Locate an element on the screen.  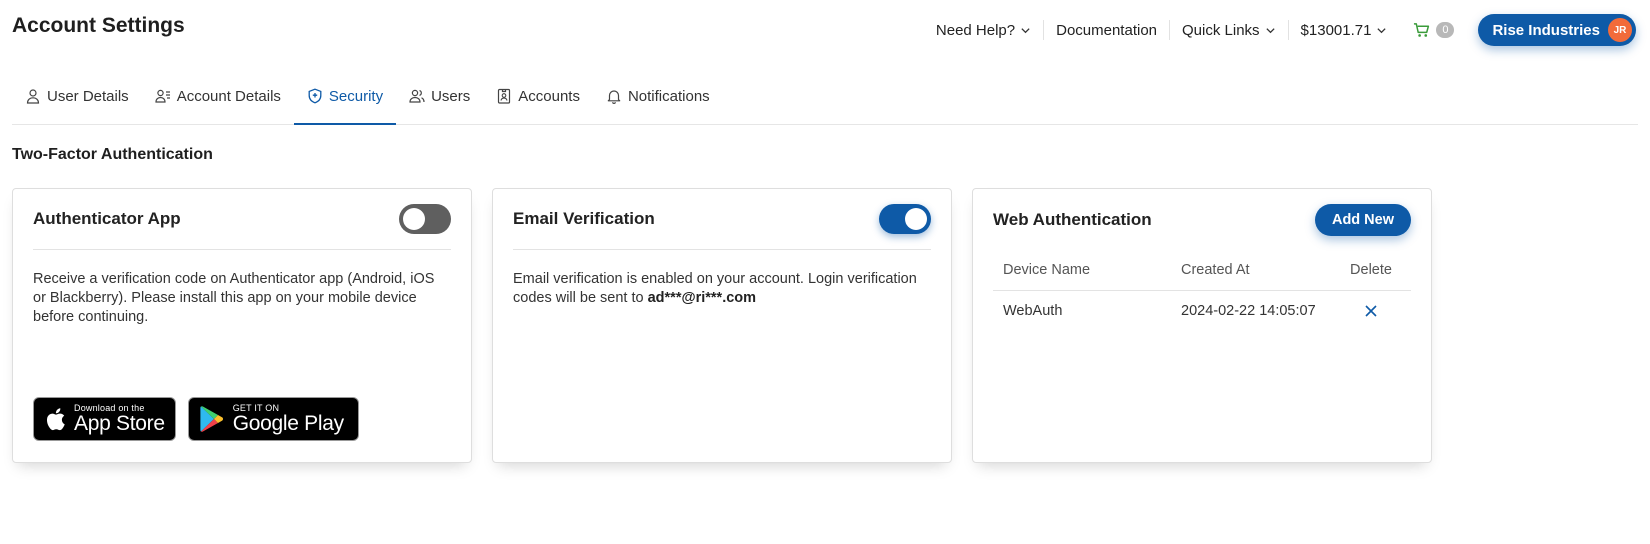
tab-security: Security is located at coordinates (345, 96).